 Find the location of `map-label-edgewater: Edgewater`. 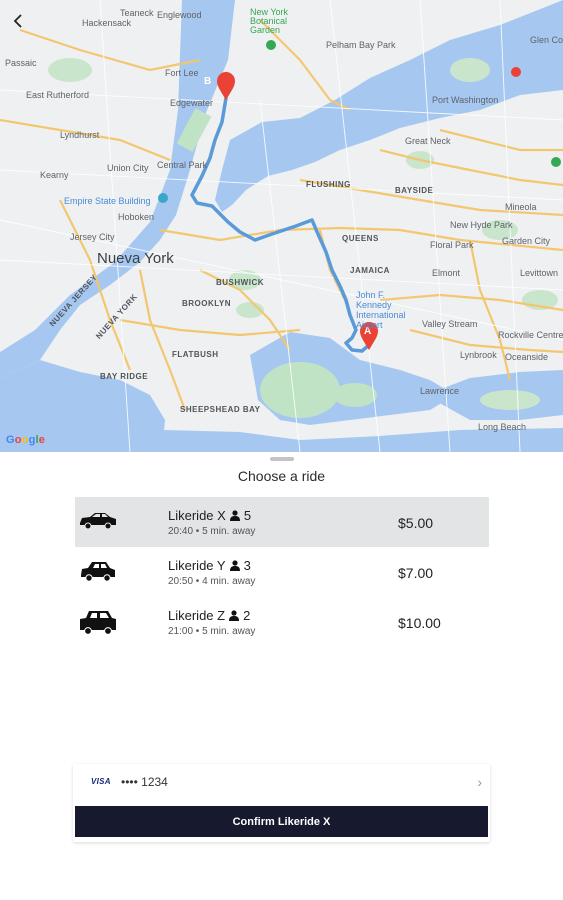

map-label-edgewater: Edgewater is located at coordinates (192, 103).